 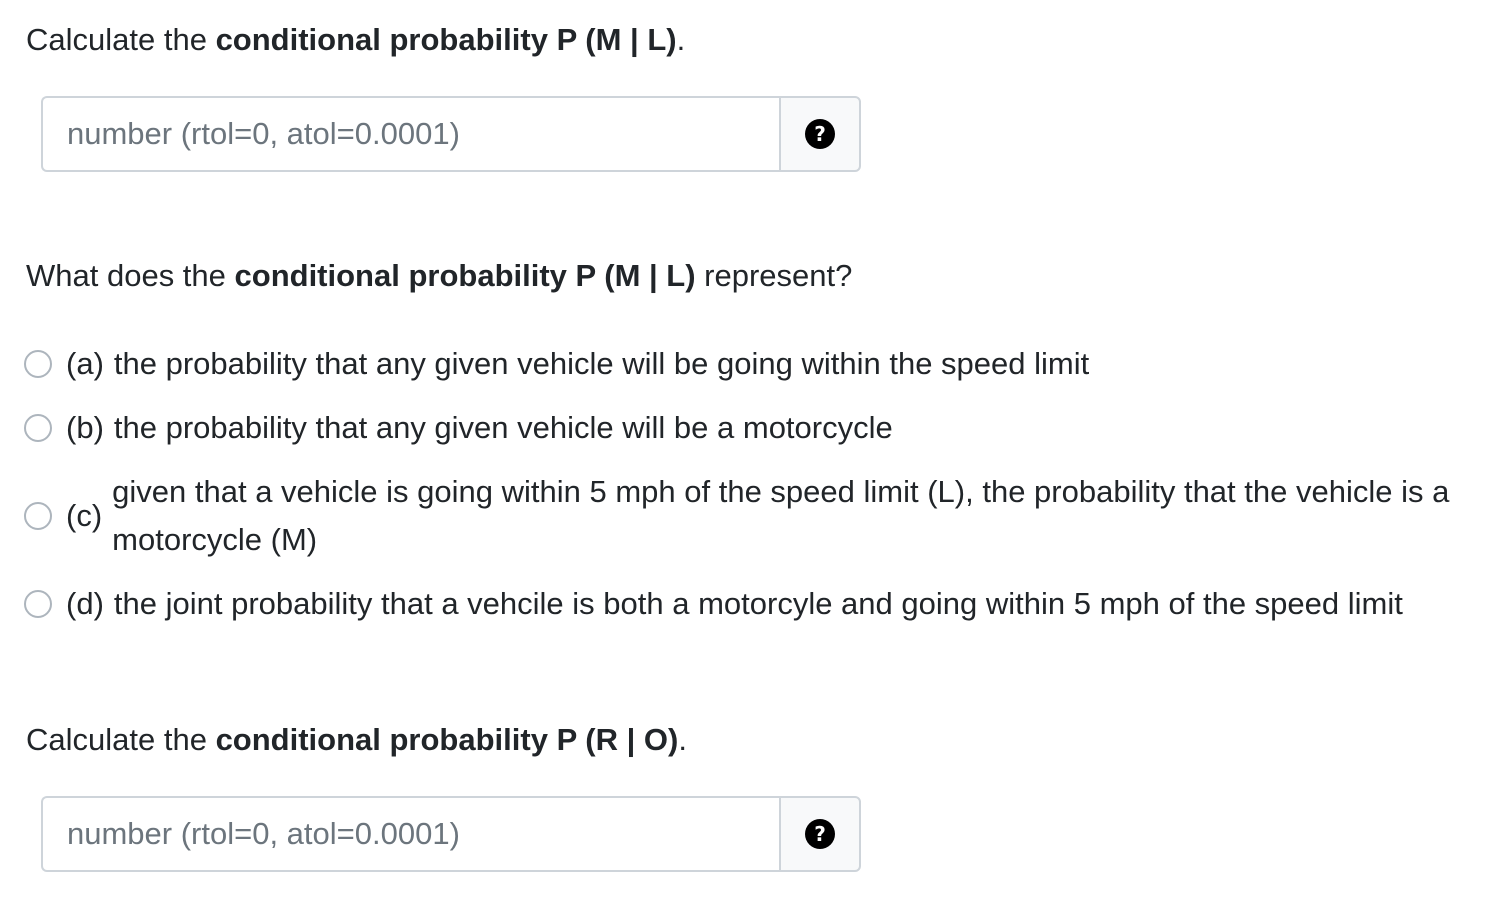 I want to click on option-c-radio, so click(x=38, y=516).